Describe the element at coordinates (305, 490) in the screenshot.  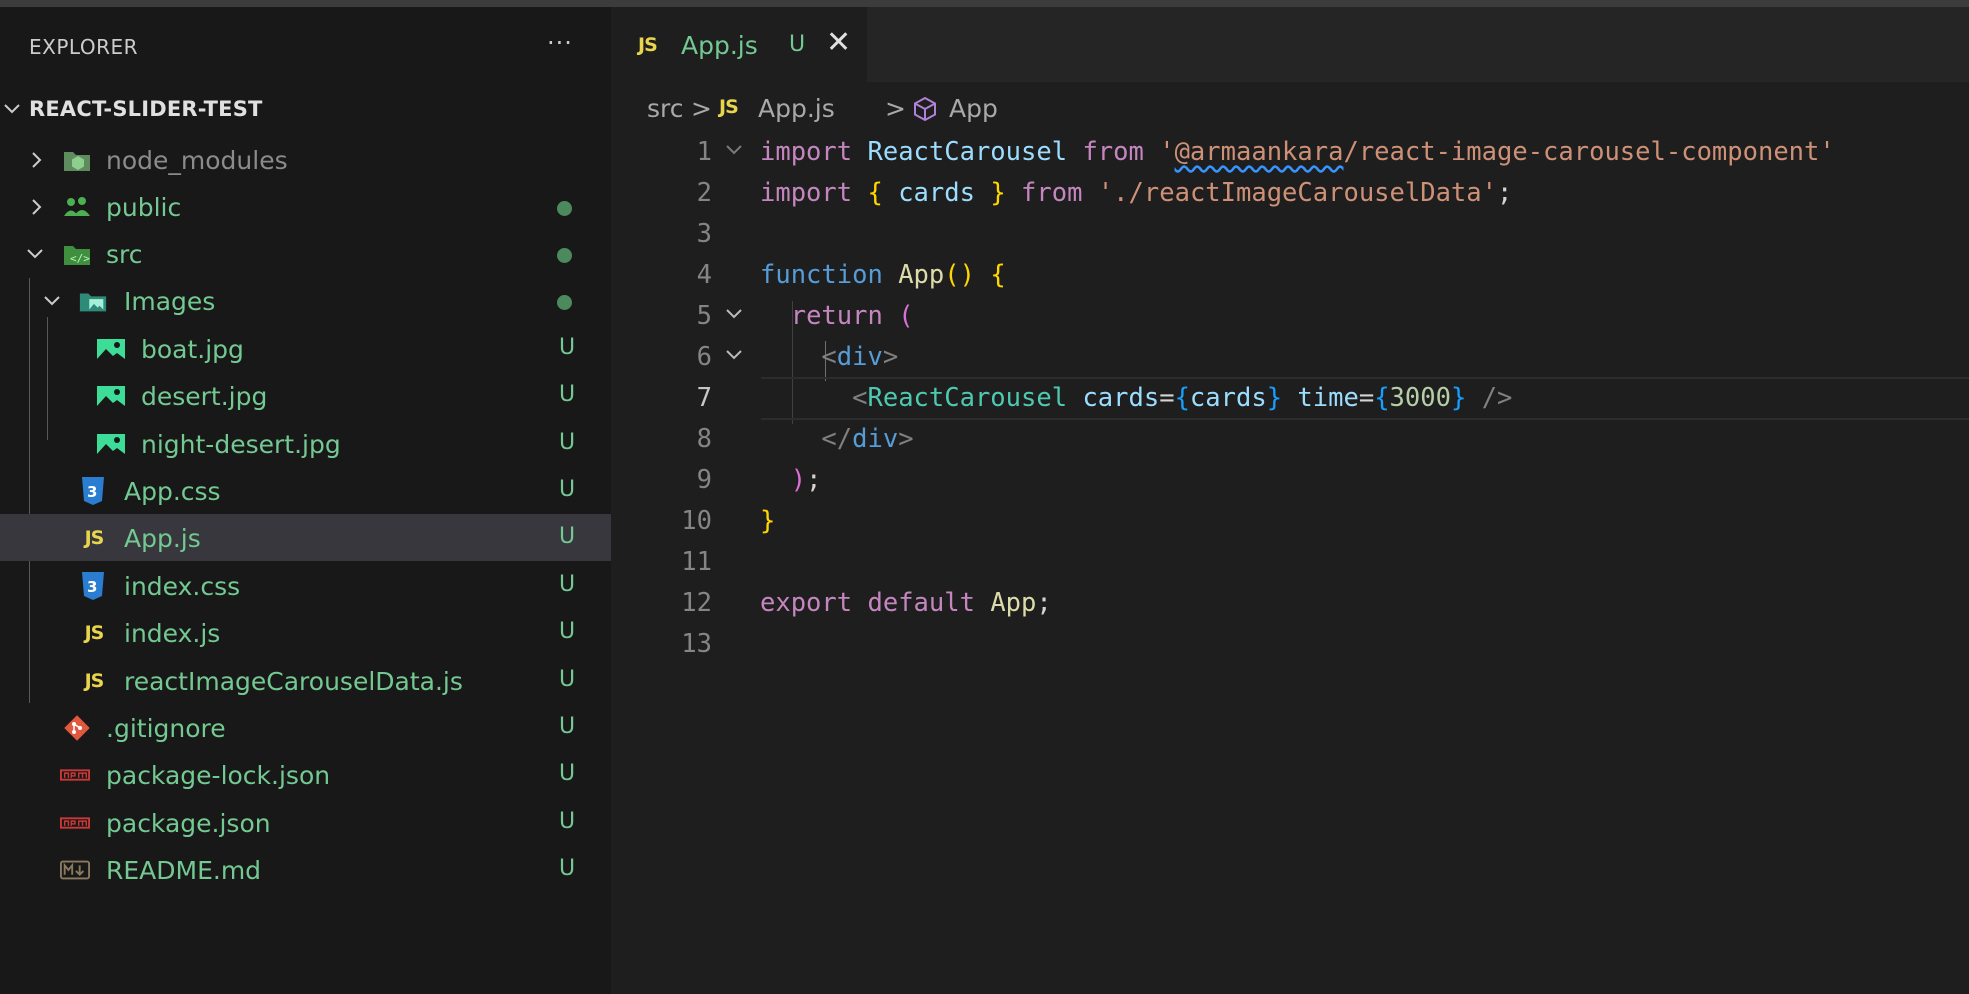
I see `tree-item-app-css: 3 App.css U` at that location.